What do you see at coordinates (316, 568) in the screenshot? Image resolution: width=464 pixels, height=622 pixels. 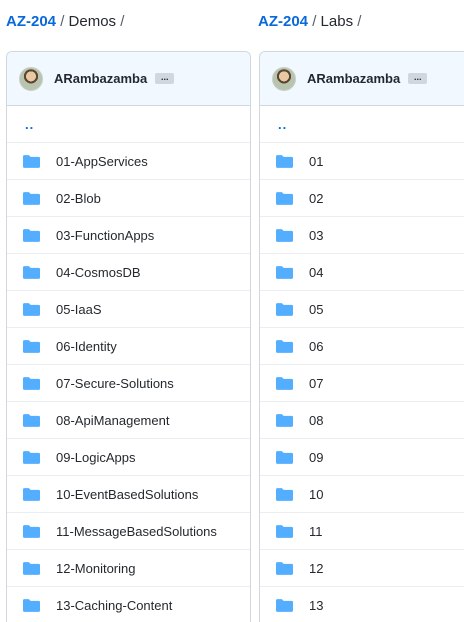 I see `folder-name-link: 12` at bounding box center [316, 568].